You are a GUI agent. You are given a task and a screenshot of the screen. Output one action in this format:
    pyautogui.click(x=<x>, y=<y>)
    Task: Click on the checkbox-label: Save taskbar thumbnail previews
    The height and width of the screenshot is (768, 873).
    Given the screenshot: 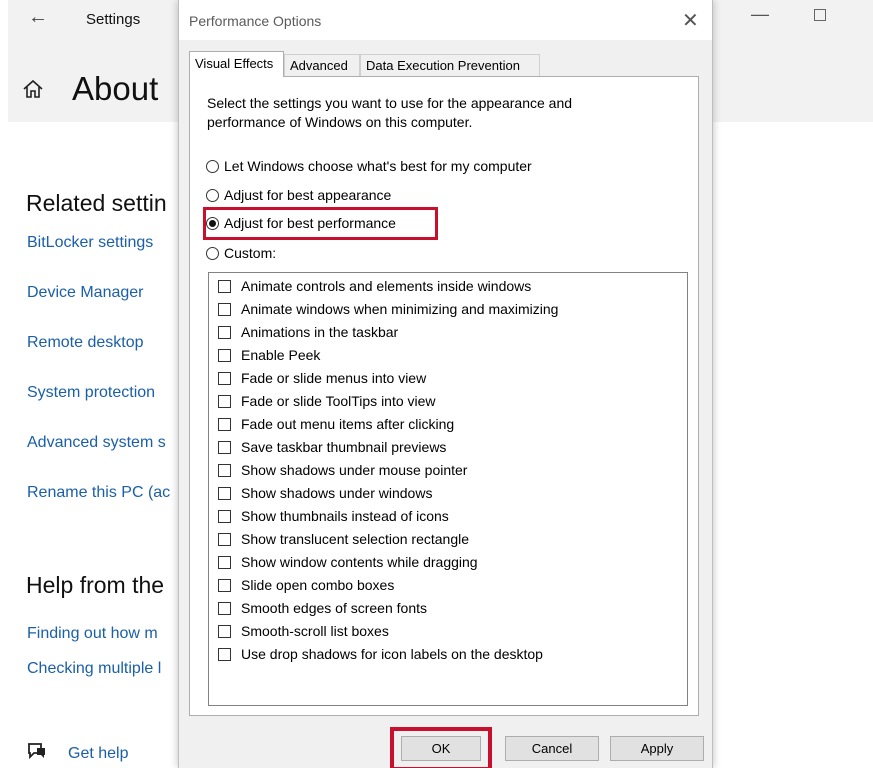 What is the action you would take?
    pyautogui.click(x=344, y=447)
    